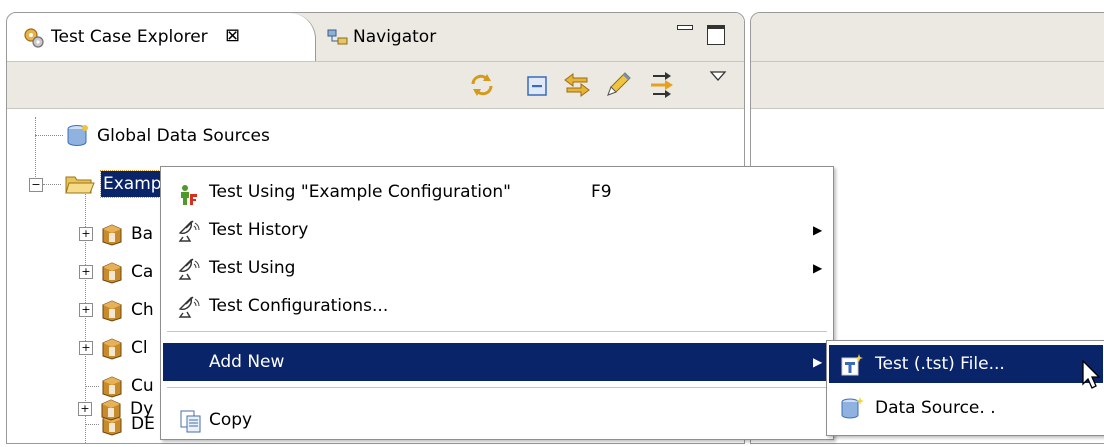 The image size is (1104, 447). I want to click on menu-item-label: Data Source. ., so click(935, 408).